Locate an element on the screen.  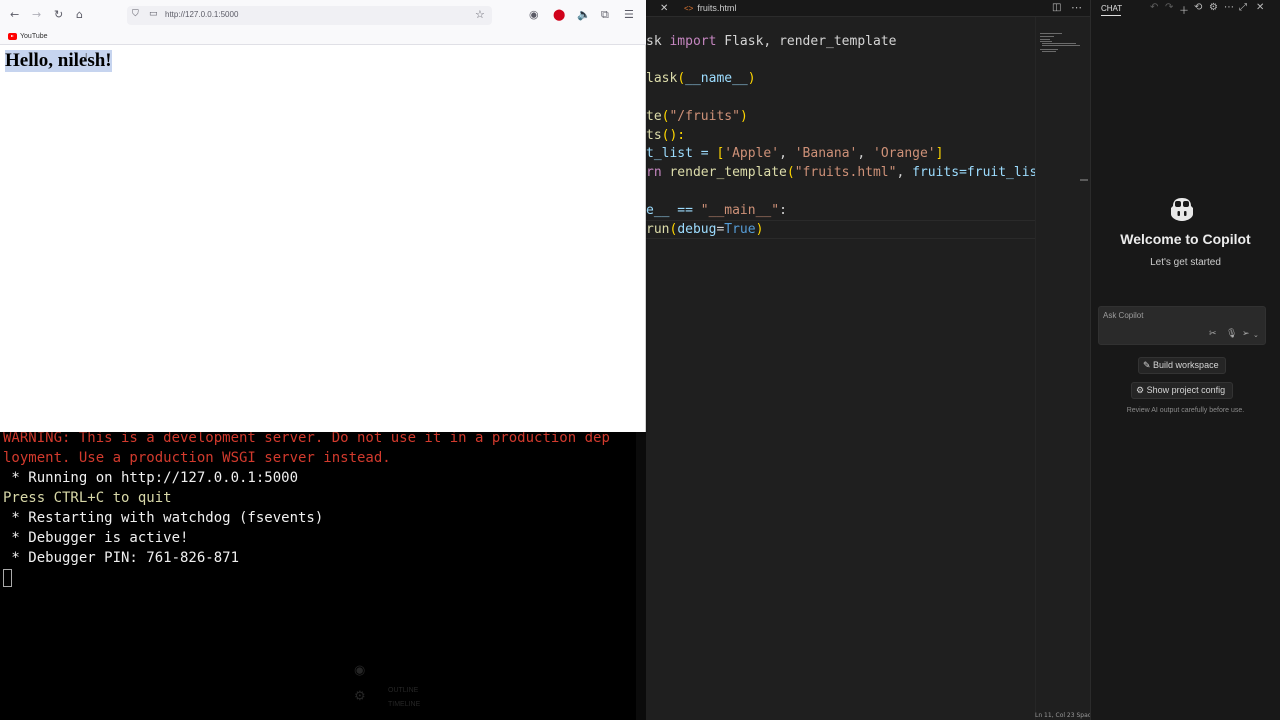
tab-fruits-html: <> fruits.html is located at coordinates (710, 8).